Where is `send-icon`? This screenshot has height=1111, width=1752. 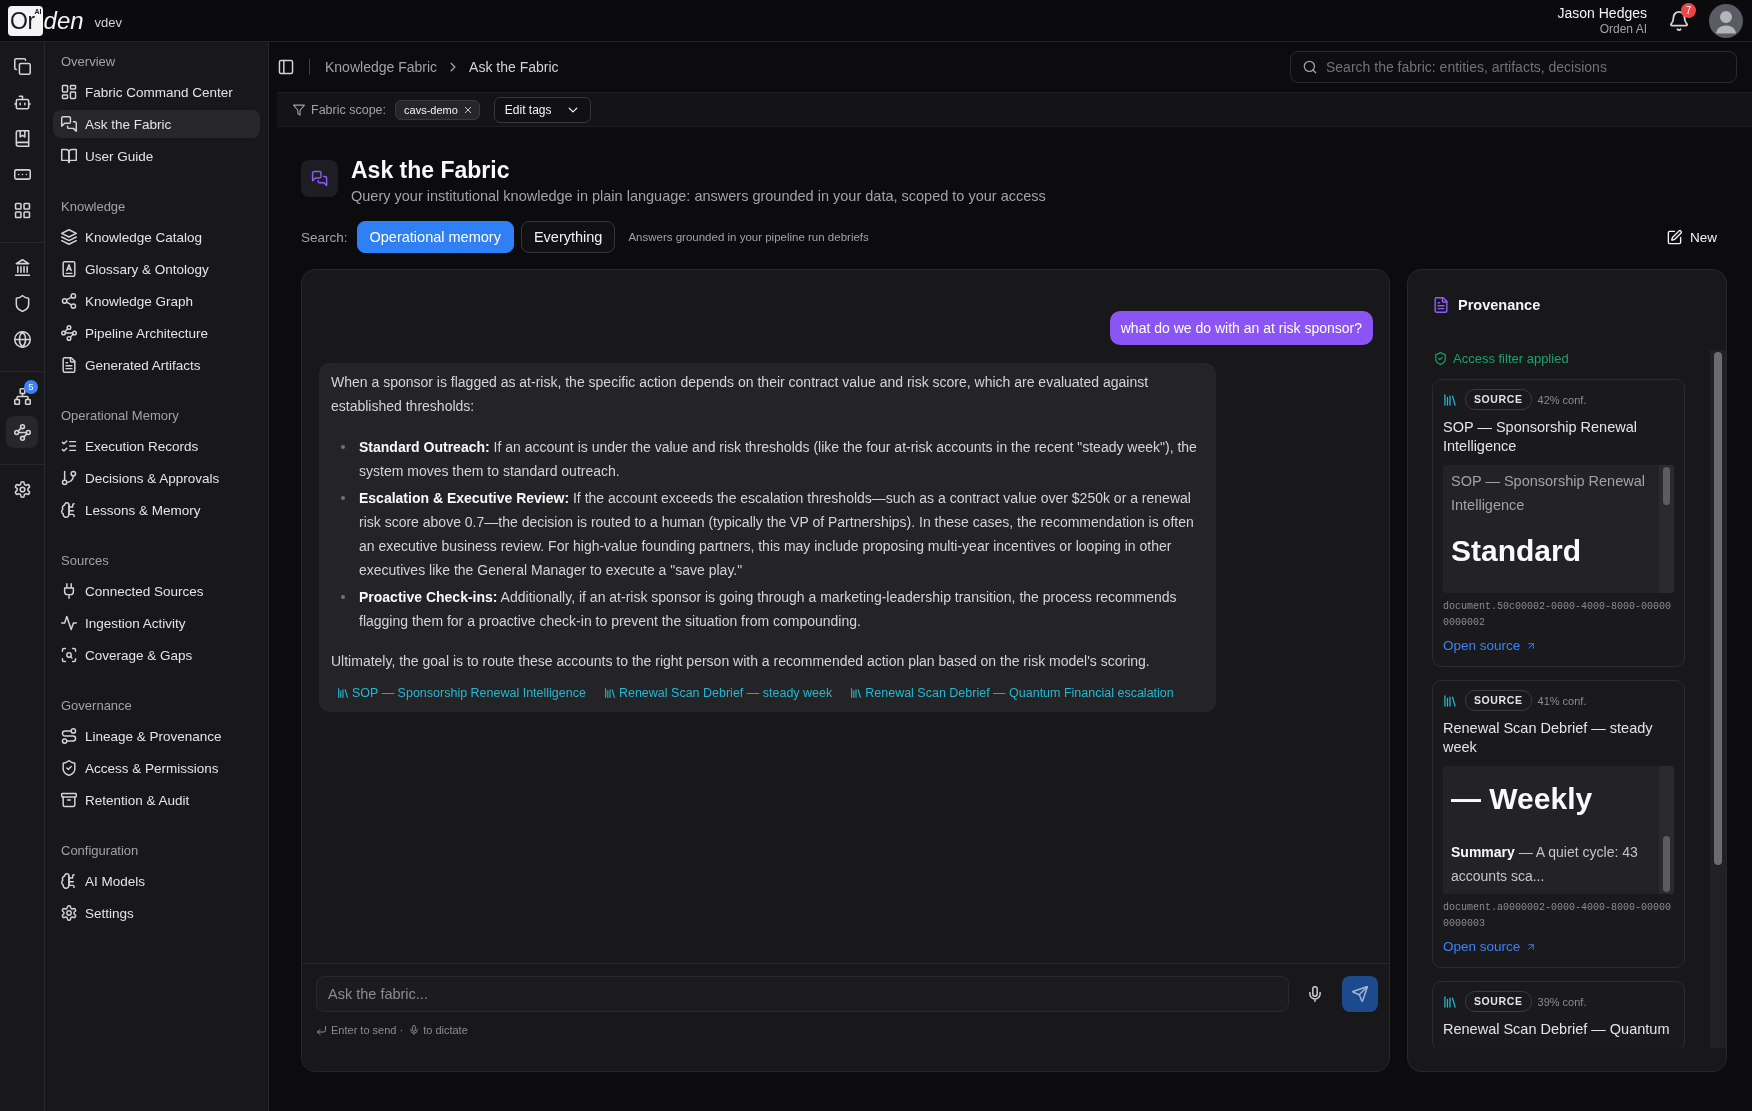
send-icon is located at coordinates (1360, 994).